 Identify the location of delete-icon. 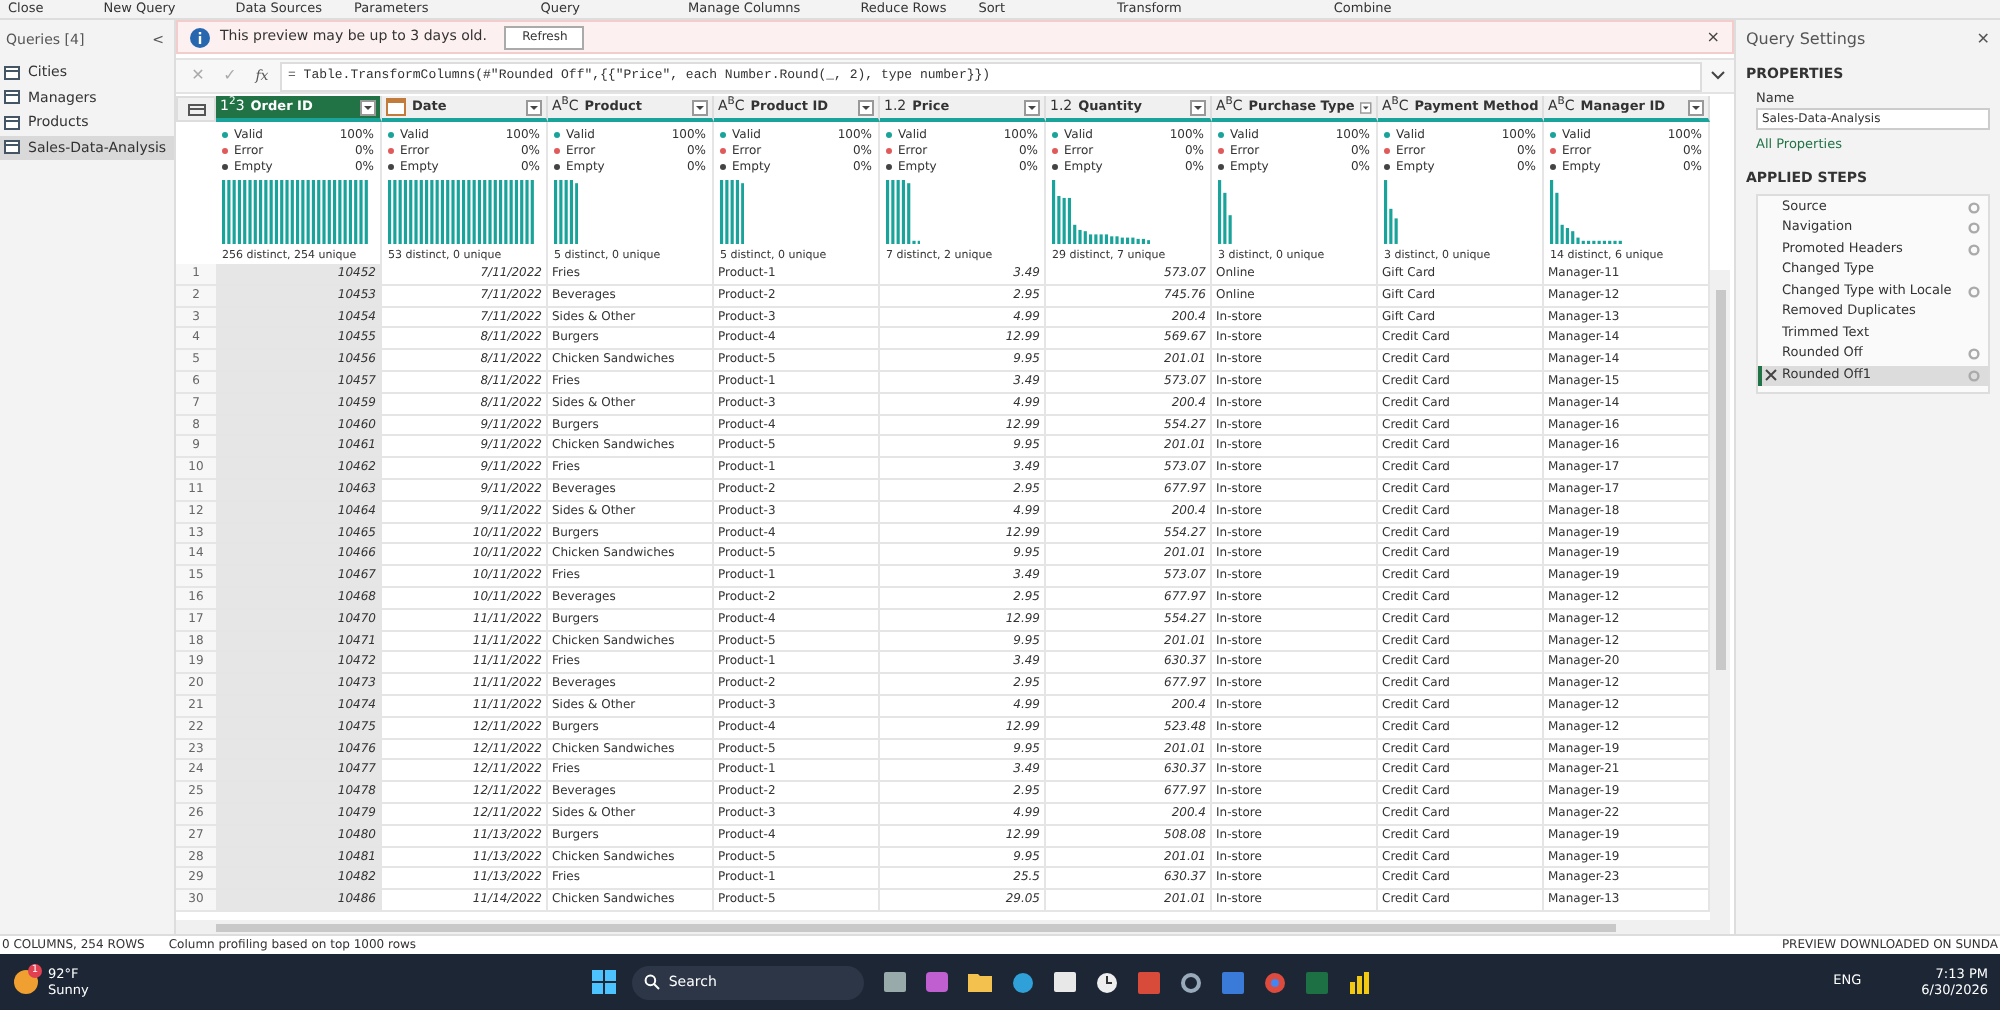
(1771, 375).